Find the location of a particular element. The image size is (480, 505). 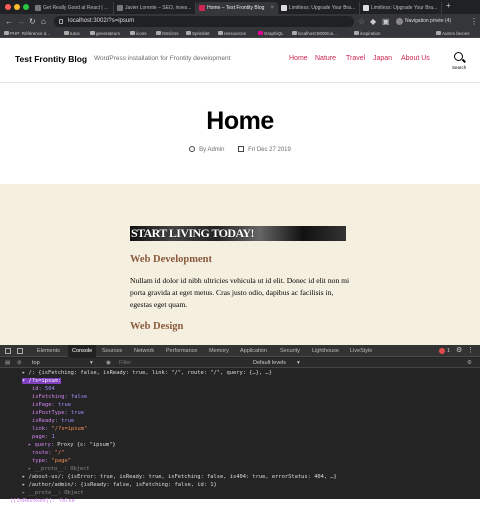

minimize-window-button is located at coordinates (17, 7).